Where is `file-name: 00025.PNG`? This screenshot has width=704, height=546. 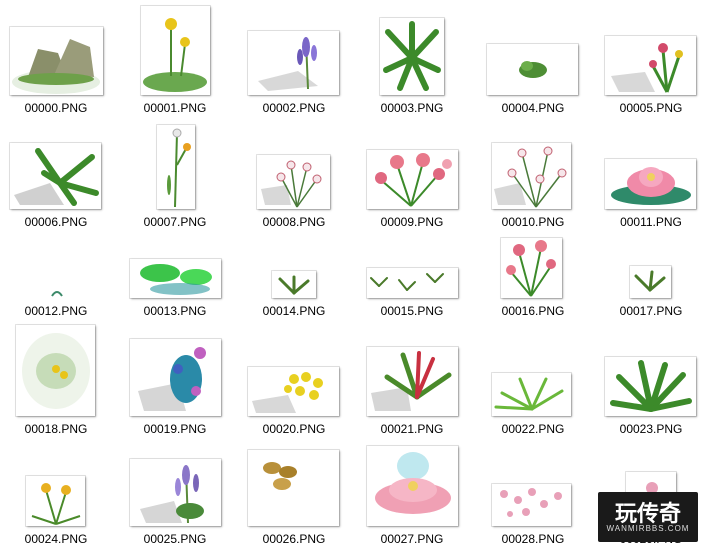 file-name: 00025.PNG is located at coordinates (175, 539).